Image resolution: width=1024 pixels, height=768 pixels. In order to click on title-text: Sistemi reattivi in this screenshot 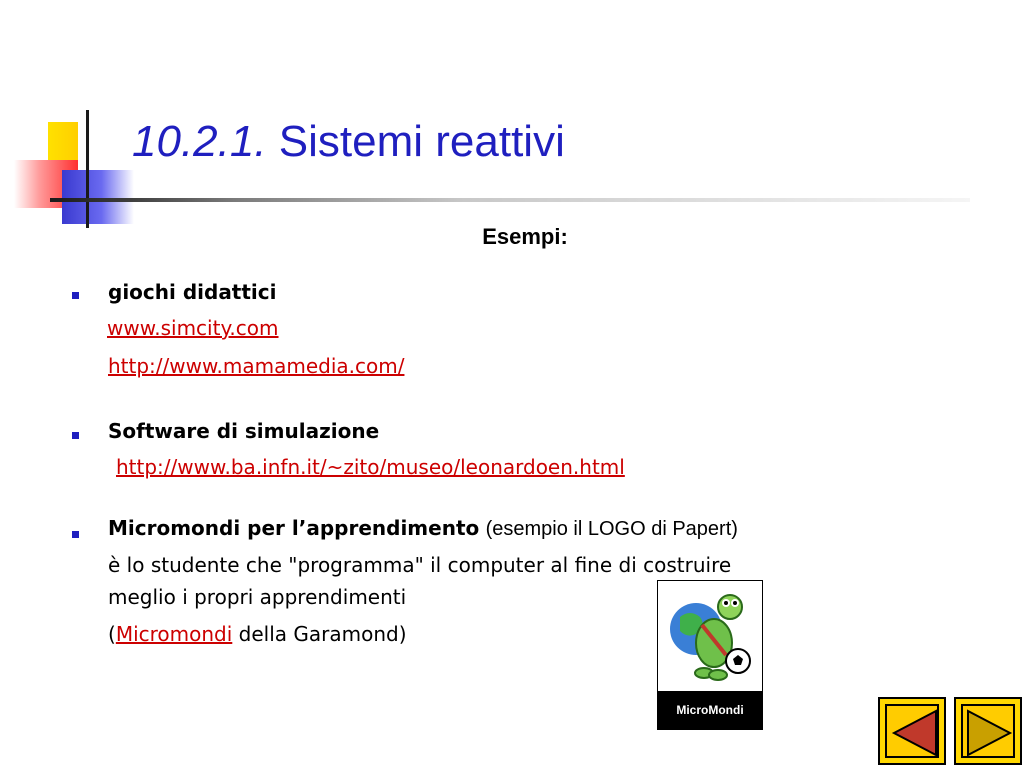, I will do `click(421, 141)`.